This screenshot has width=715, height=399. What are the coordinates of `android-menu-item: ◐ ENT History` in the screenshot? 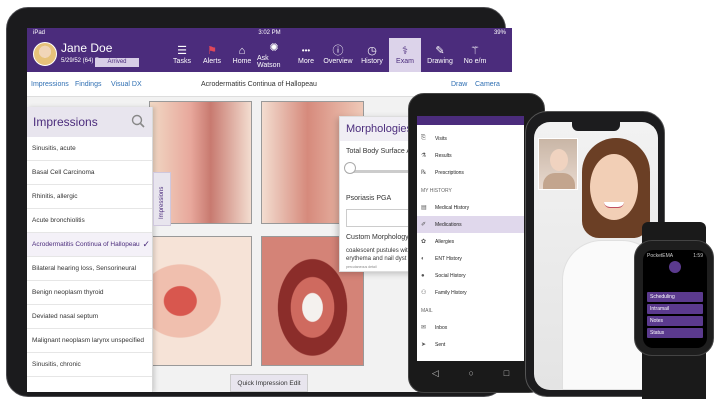 It's located at (470, 258).